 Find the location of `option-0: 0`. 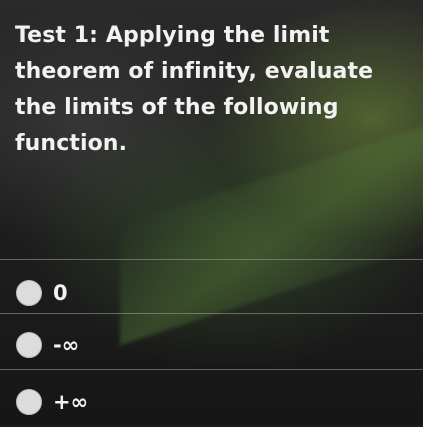

option-0: 0 is located at coordinates (211, 291).